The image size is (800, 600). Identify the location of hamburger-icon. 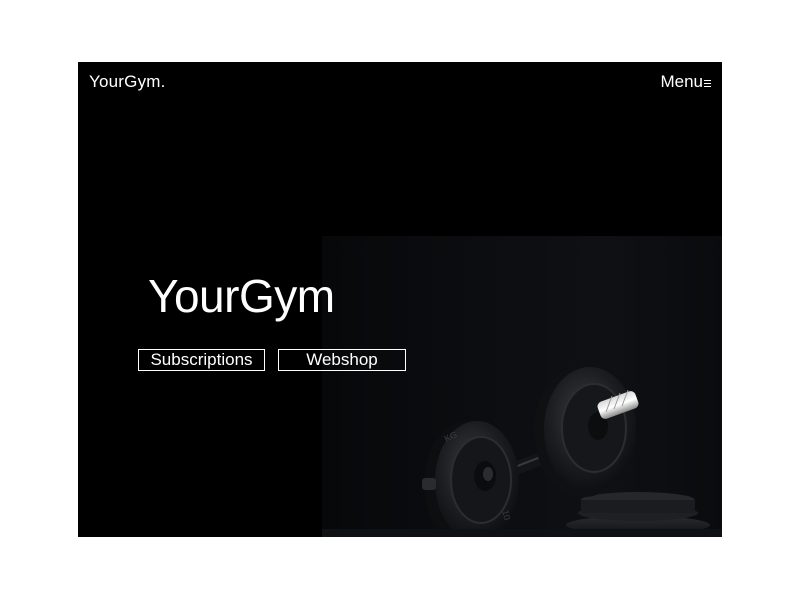
(707, 83).